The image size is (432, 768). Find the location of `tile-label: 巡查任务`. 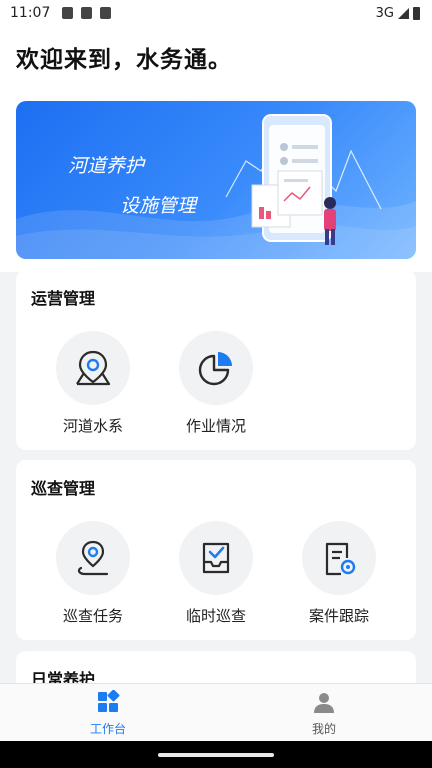

tile-label: 巡查任务 is located at coordinates (92, 616).